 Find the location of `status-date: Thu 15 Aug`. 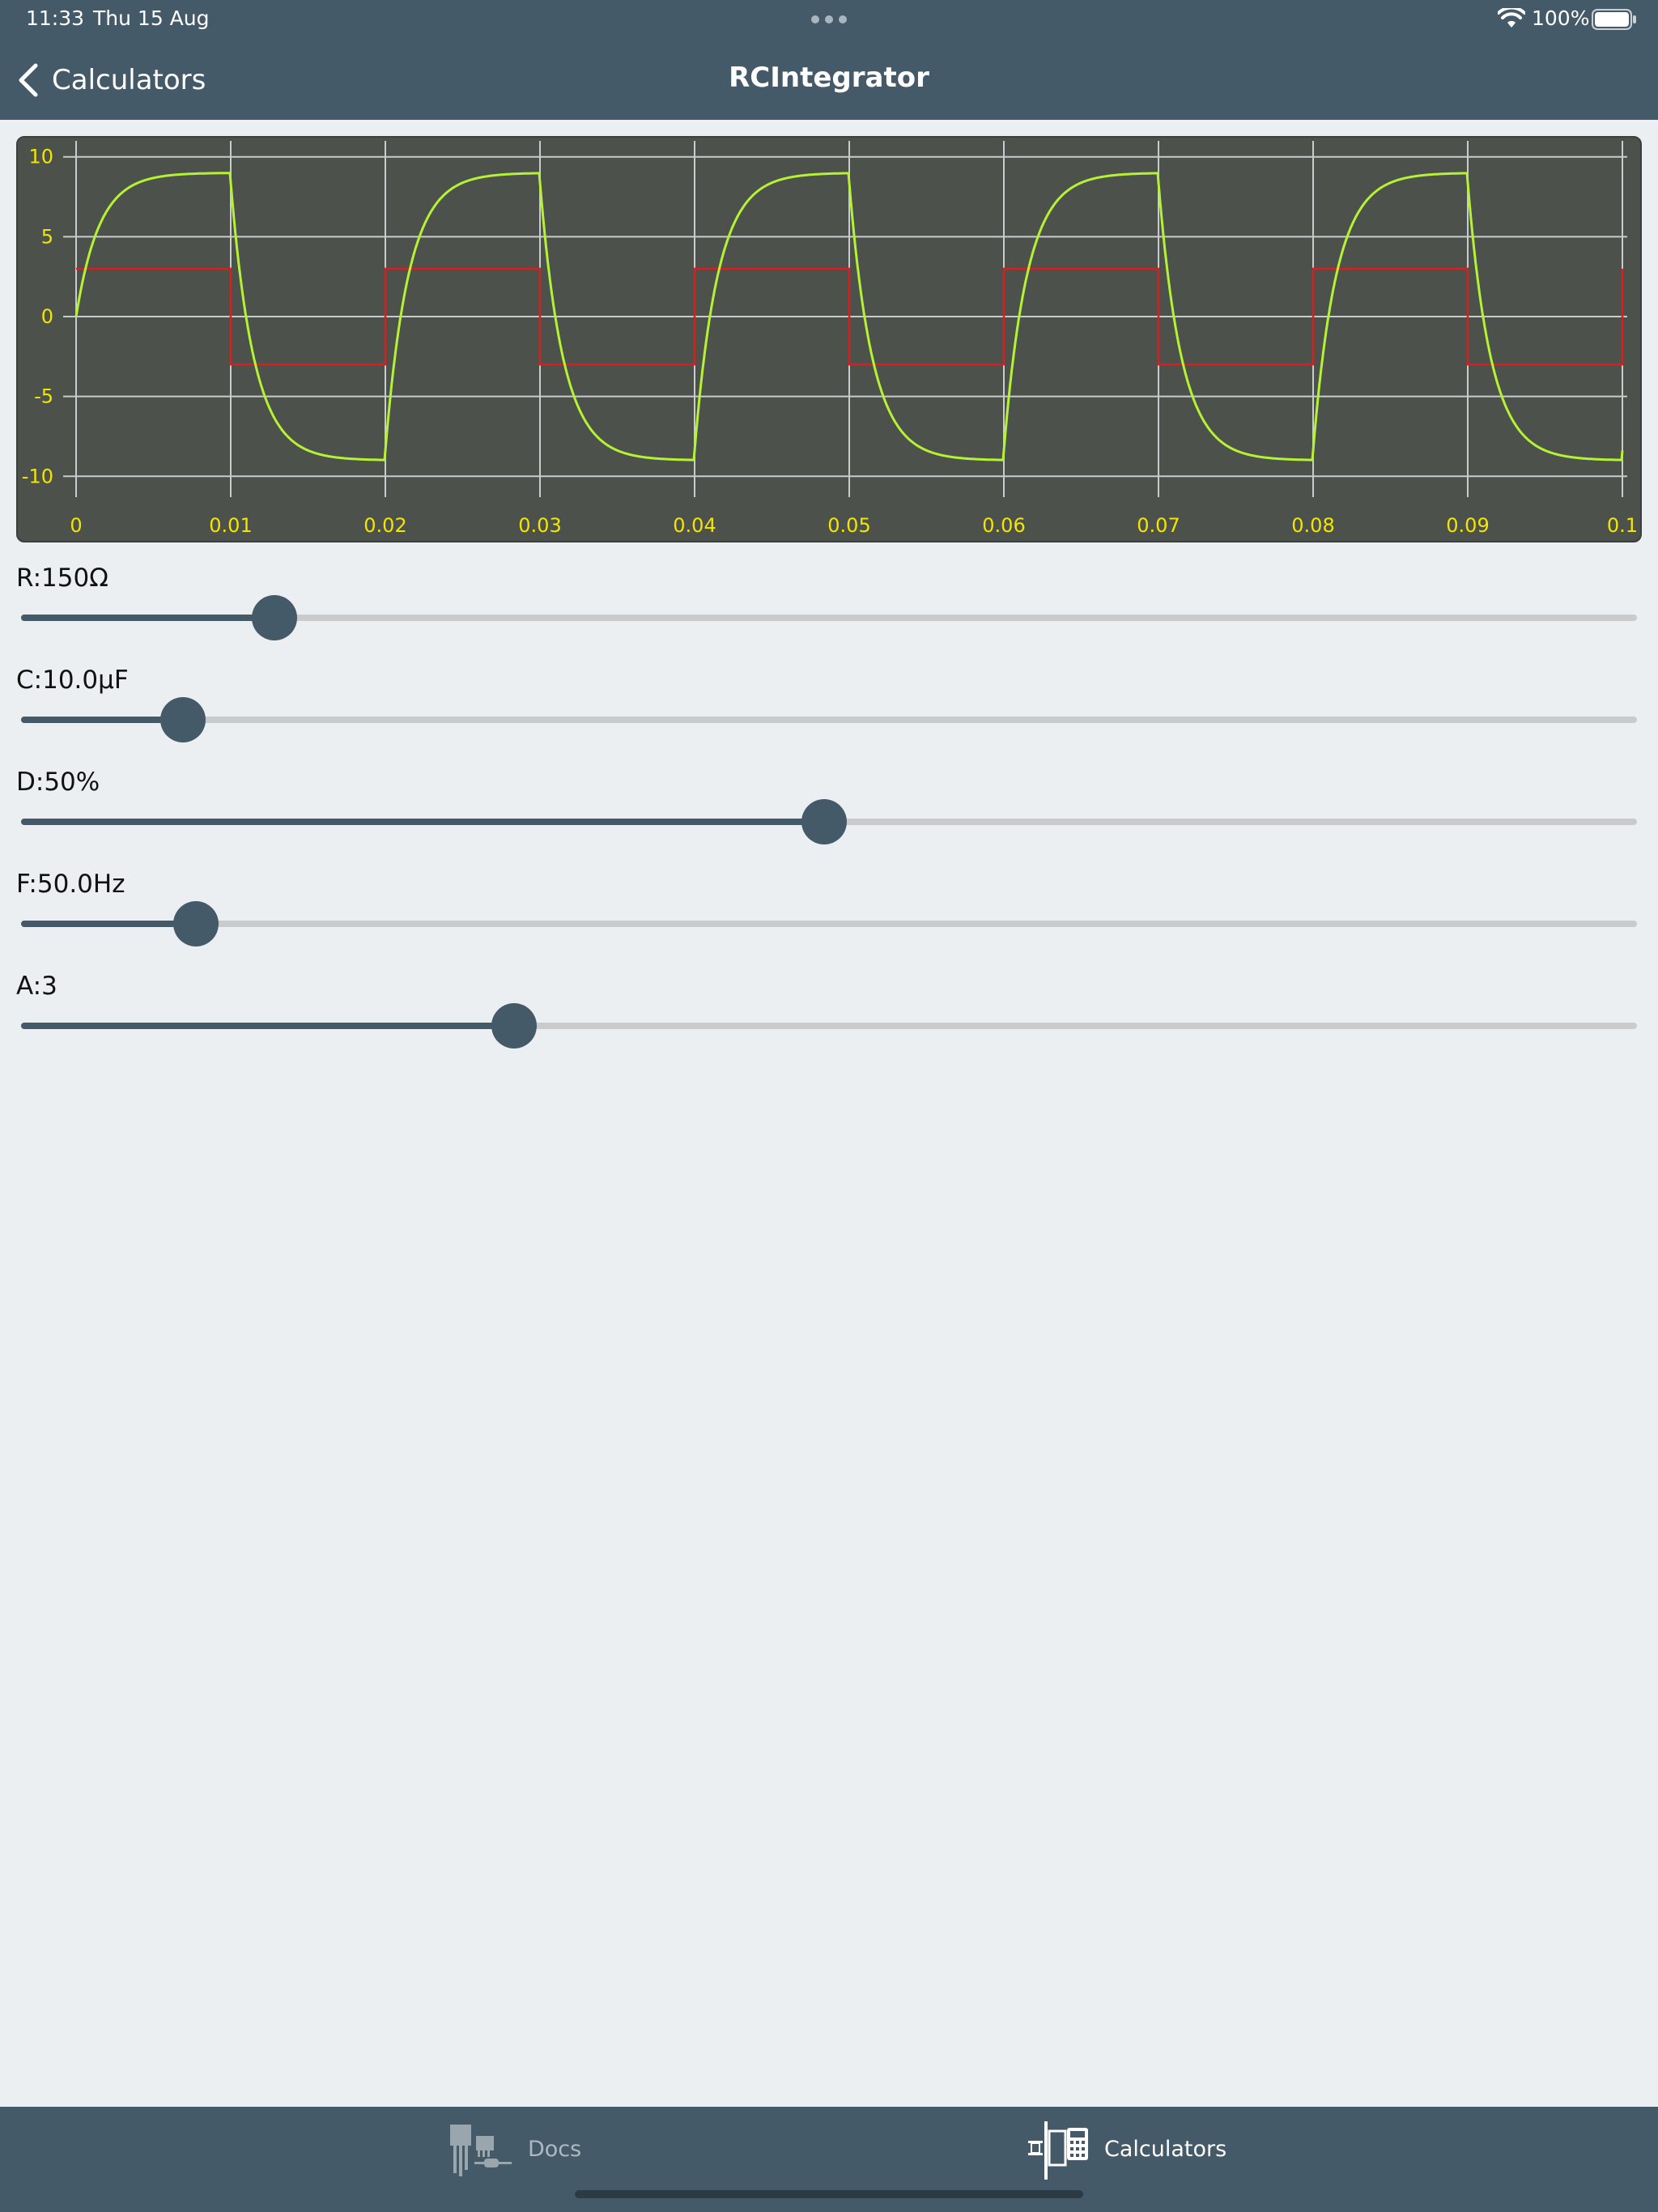

status-date: Thu 15 Aug is located at coordinates (151, 18).